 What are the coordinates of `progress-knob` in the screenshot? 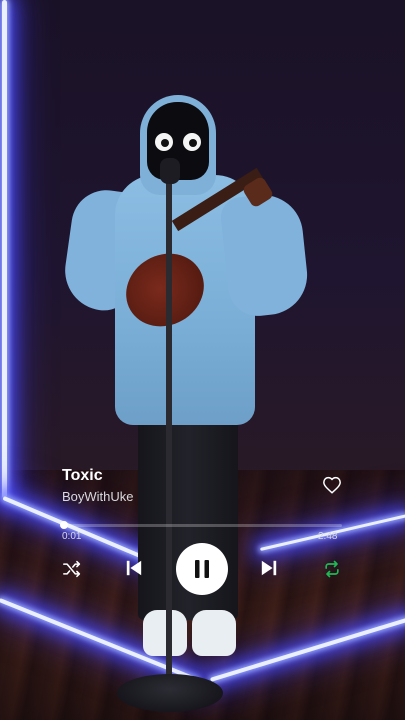 It's located at (63, 525).